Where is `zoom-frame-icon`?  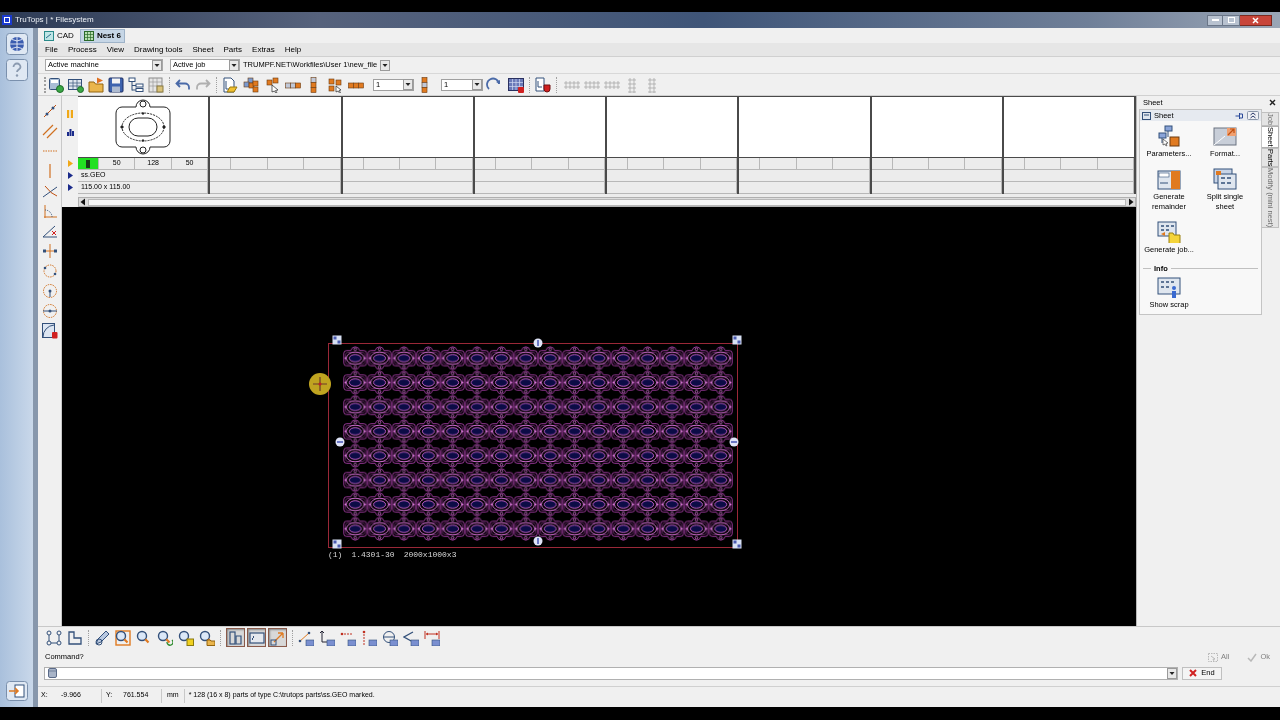 zoom-frame-icon is located at coordinates (123, 637).